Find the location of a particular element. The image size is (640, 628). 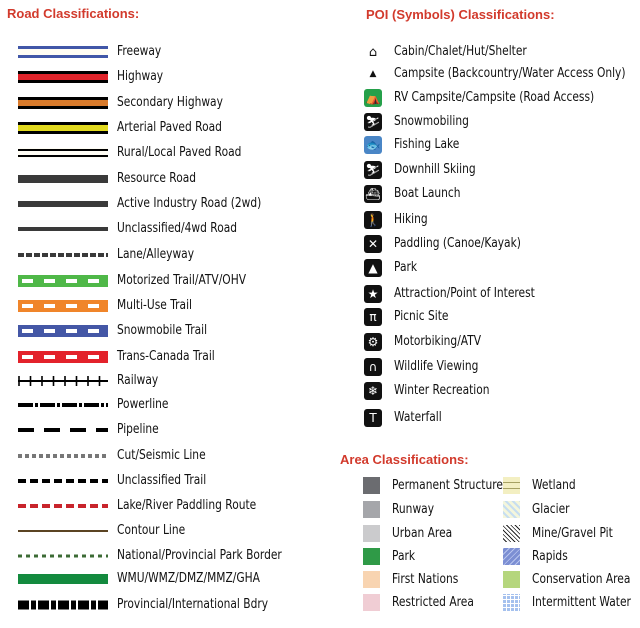

area-legend-label: Glacier is located at coordinates (551, 509).